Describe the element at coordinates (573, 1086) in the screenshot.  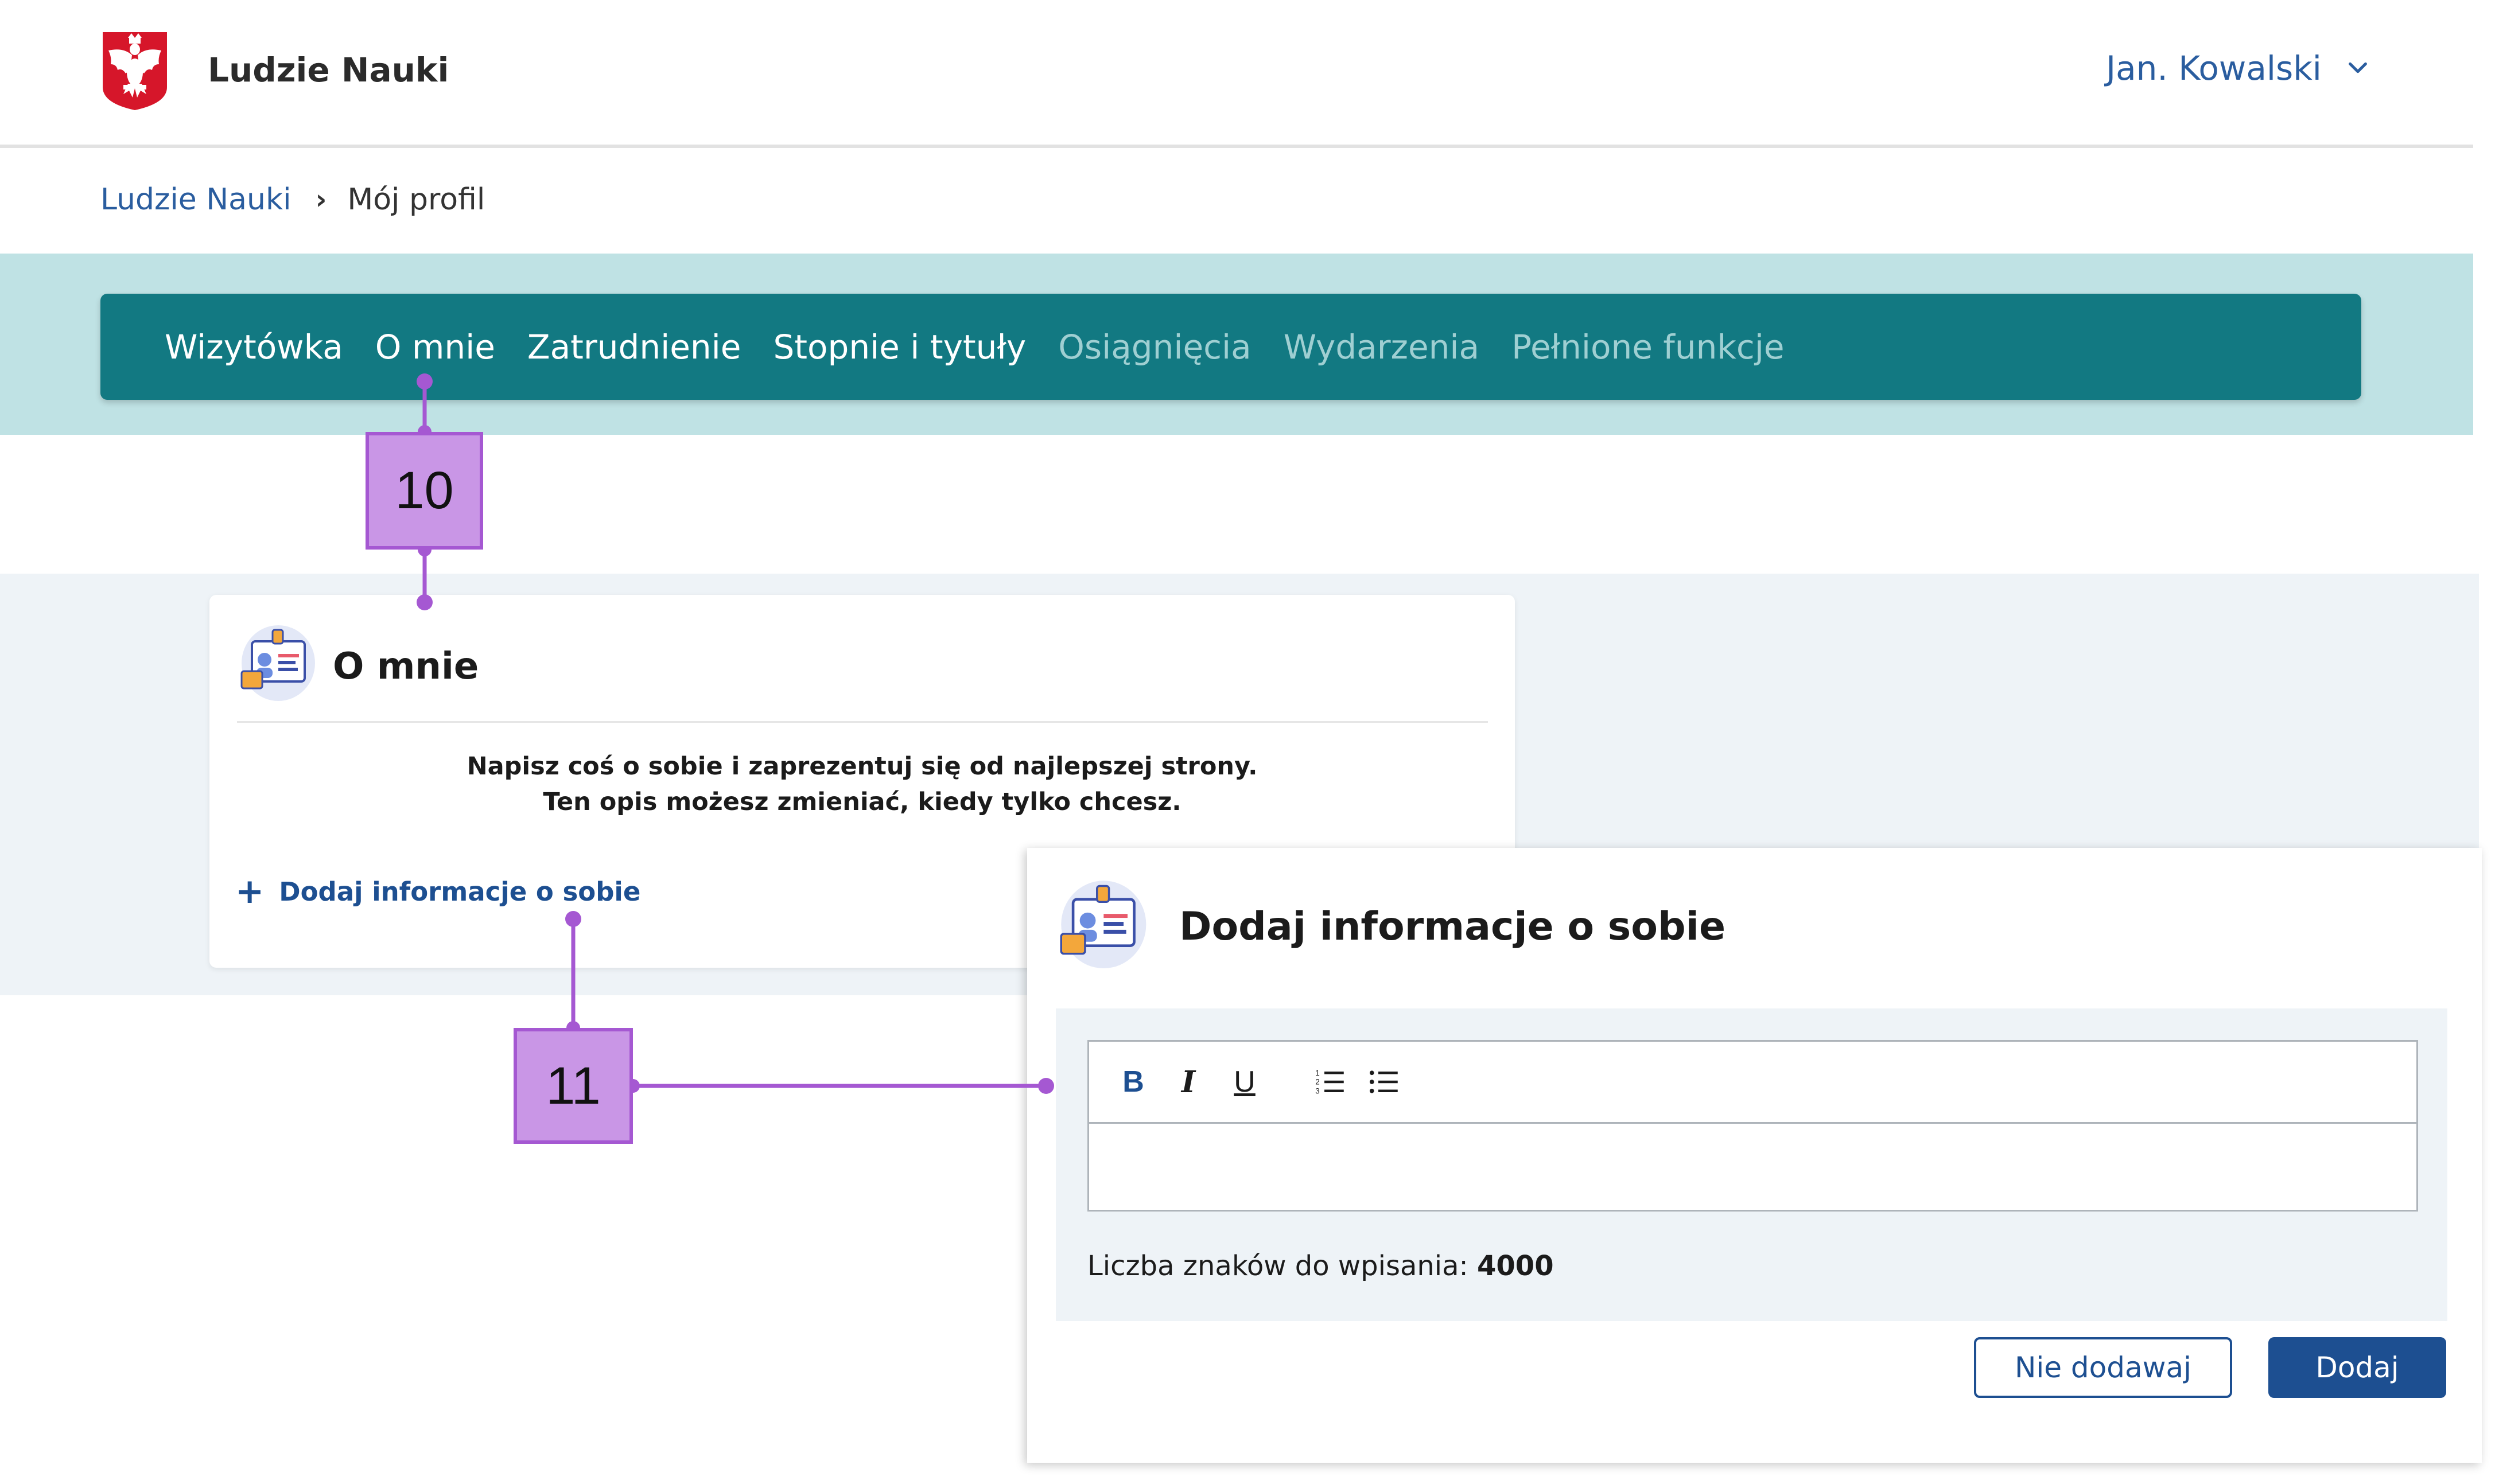
I see `callout-11: 11` at that location.